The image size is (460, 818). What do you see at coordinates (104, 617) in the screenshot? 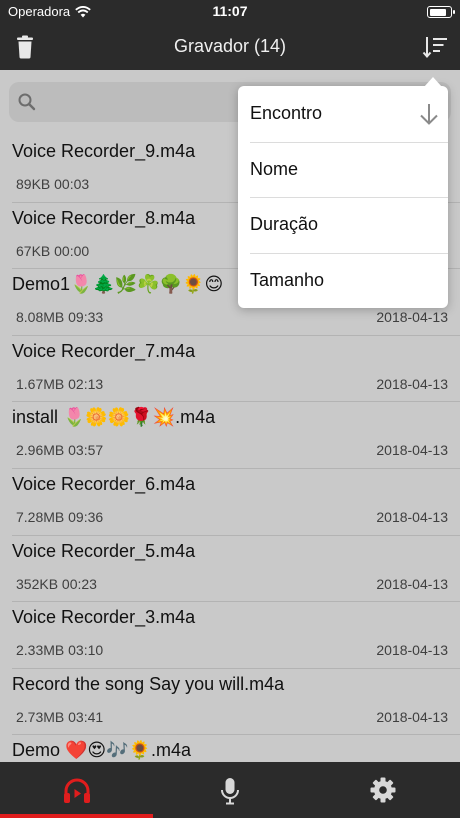
I see `recording-name: Voice Recorder_3.m4a` at bounding box center [104, 617].